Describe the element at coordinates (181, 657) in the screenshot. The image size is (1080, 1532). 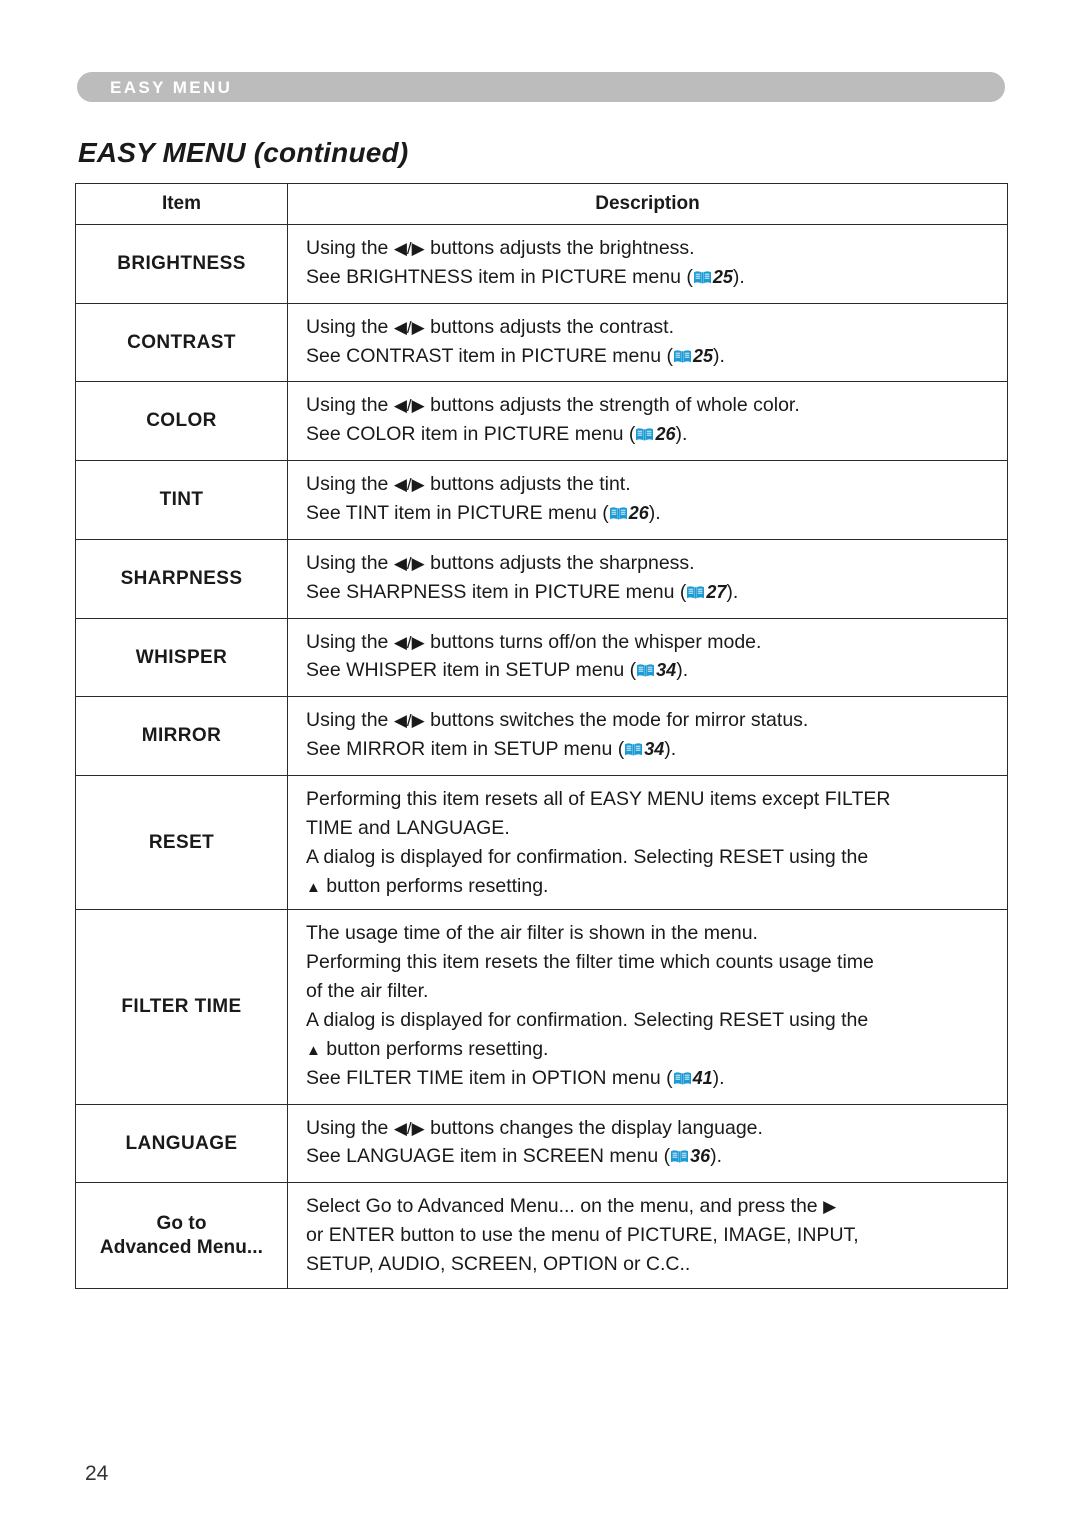
I see `item-label: WHISPER` at that location.